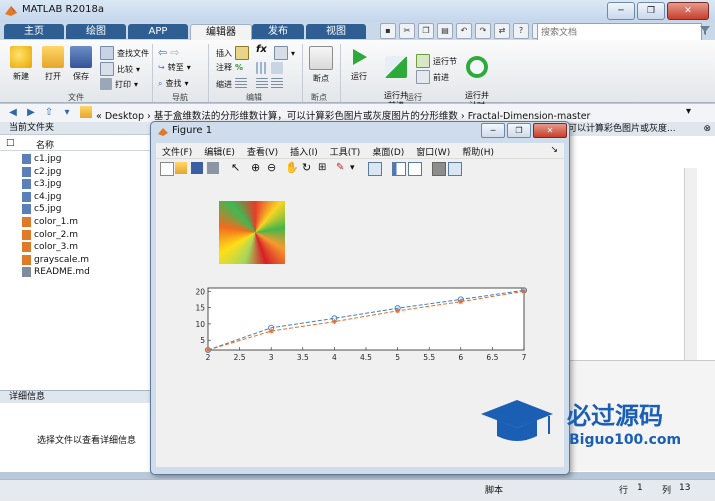 This screenshot has width=715, height=501. I want to click on back-forward-buttons: ⇦ ⇨, so click(168, 52).